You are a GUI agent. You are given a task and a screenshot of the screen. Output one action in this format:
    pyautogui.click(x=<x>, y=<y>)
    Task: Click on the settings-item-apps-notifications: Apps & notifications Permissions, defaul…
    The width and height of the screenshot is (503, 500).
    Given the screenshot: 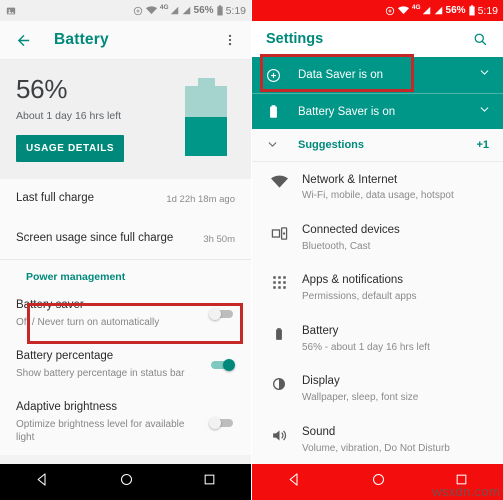 What is the action you would take?
    pyautogui.click(x=377, y=287)
    